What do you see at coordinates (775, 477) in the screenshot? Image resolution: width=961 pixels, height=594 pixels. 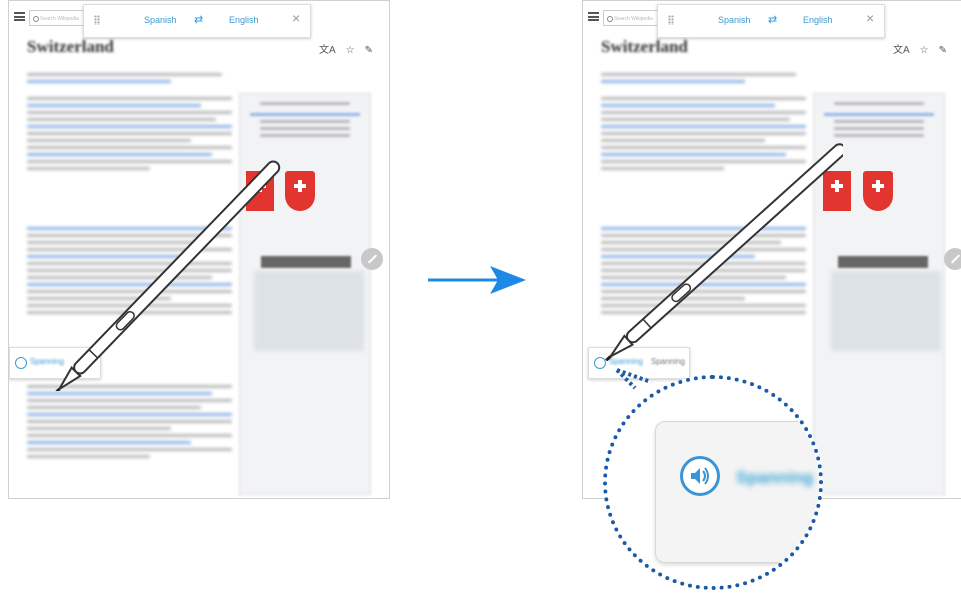 I see `magnified-word: Spanning` at bounding box center [775, 477].